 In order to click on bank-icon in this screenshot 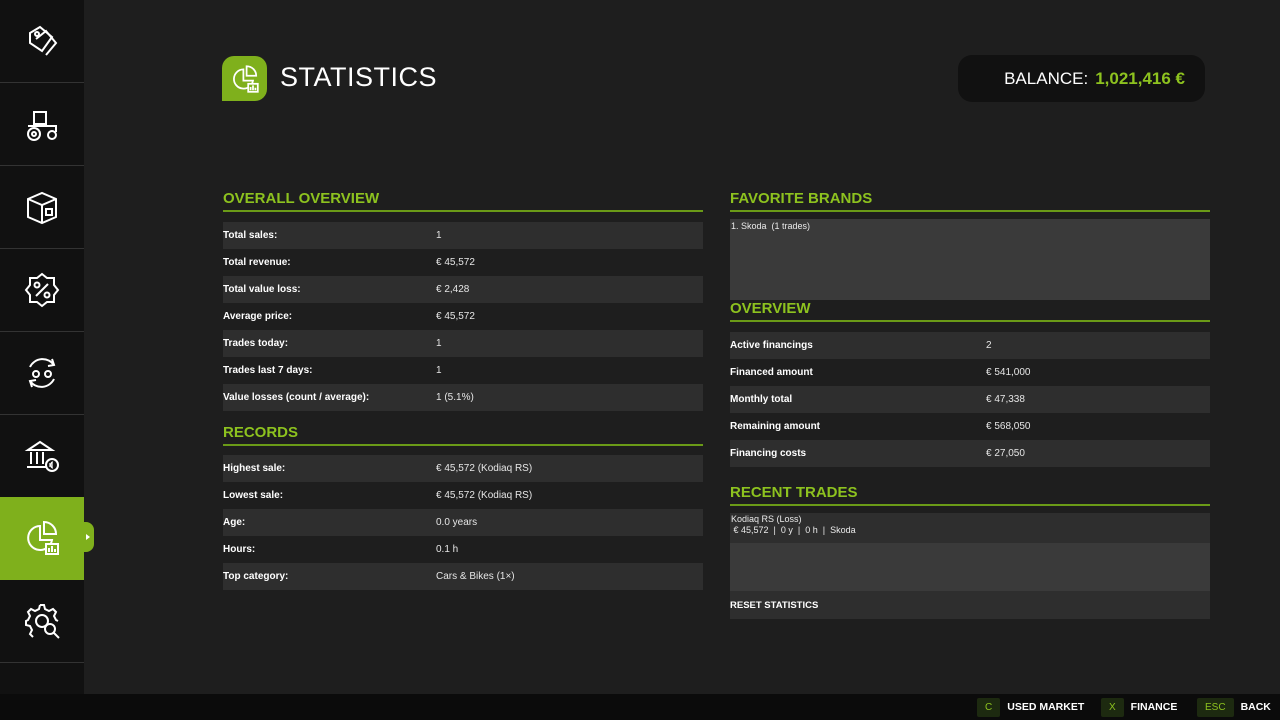, I will do `click(41, 456)`.